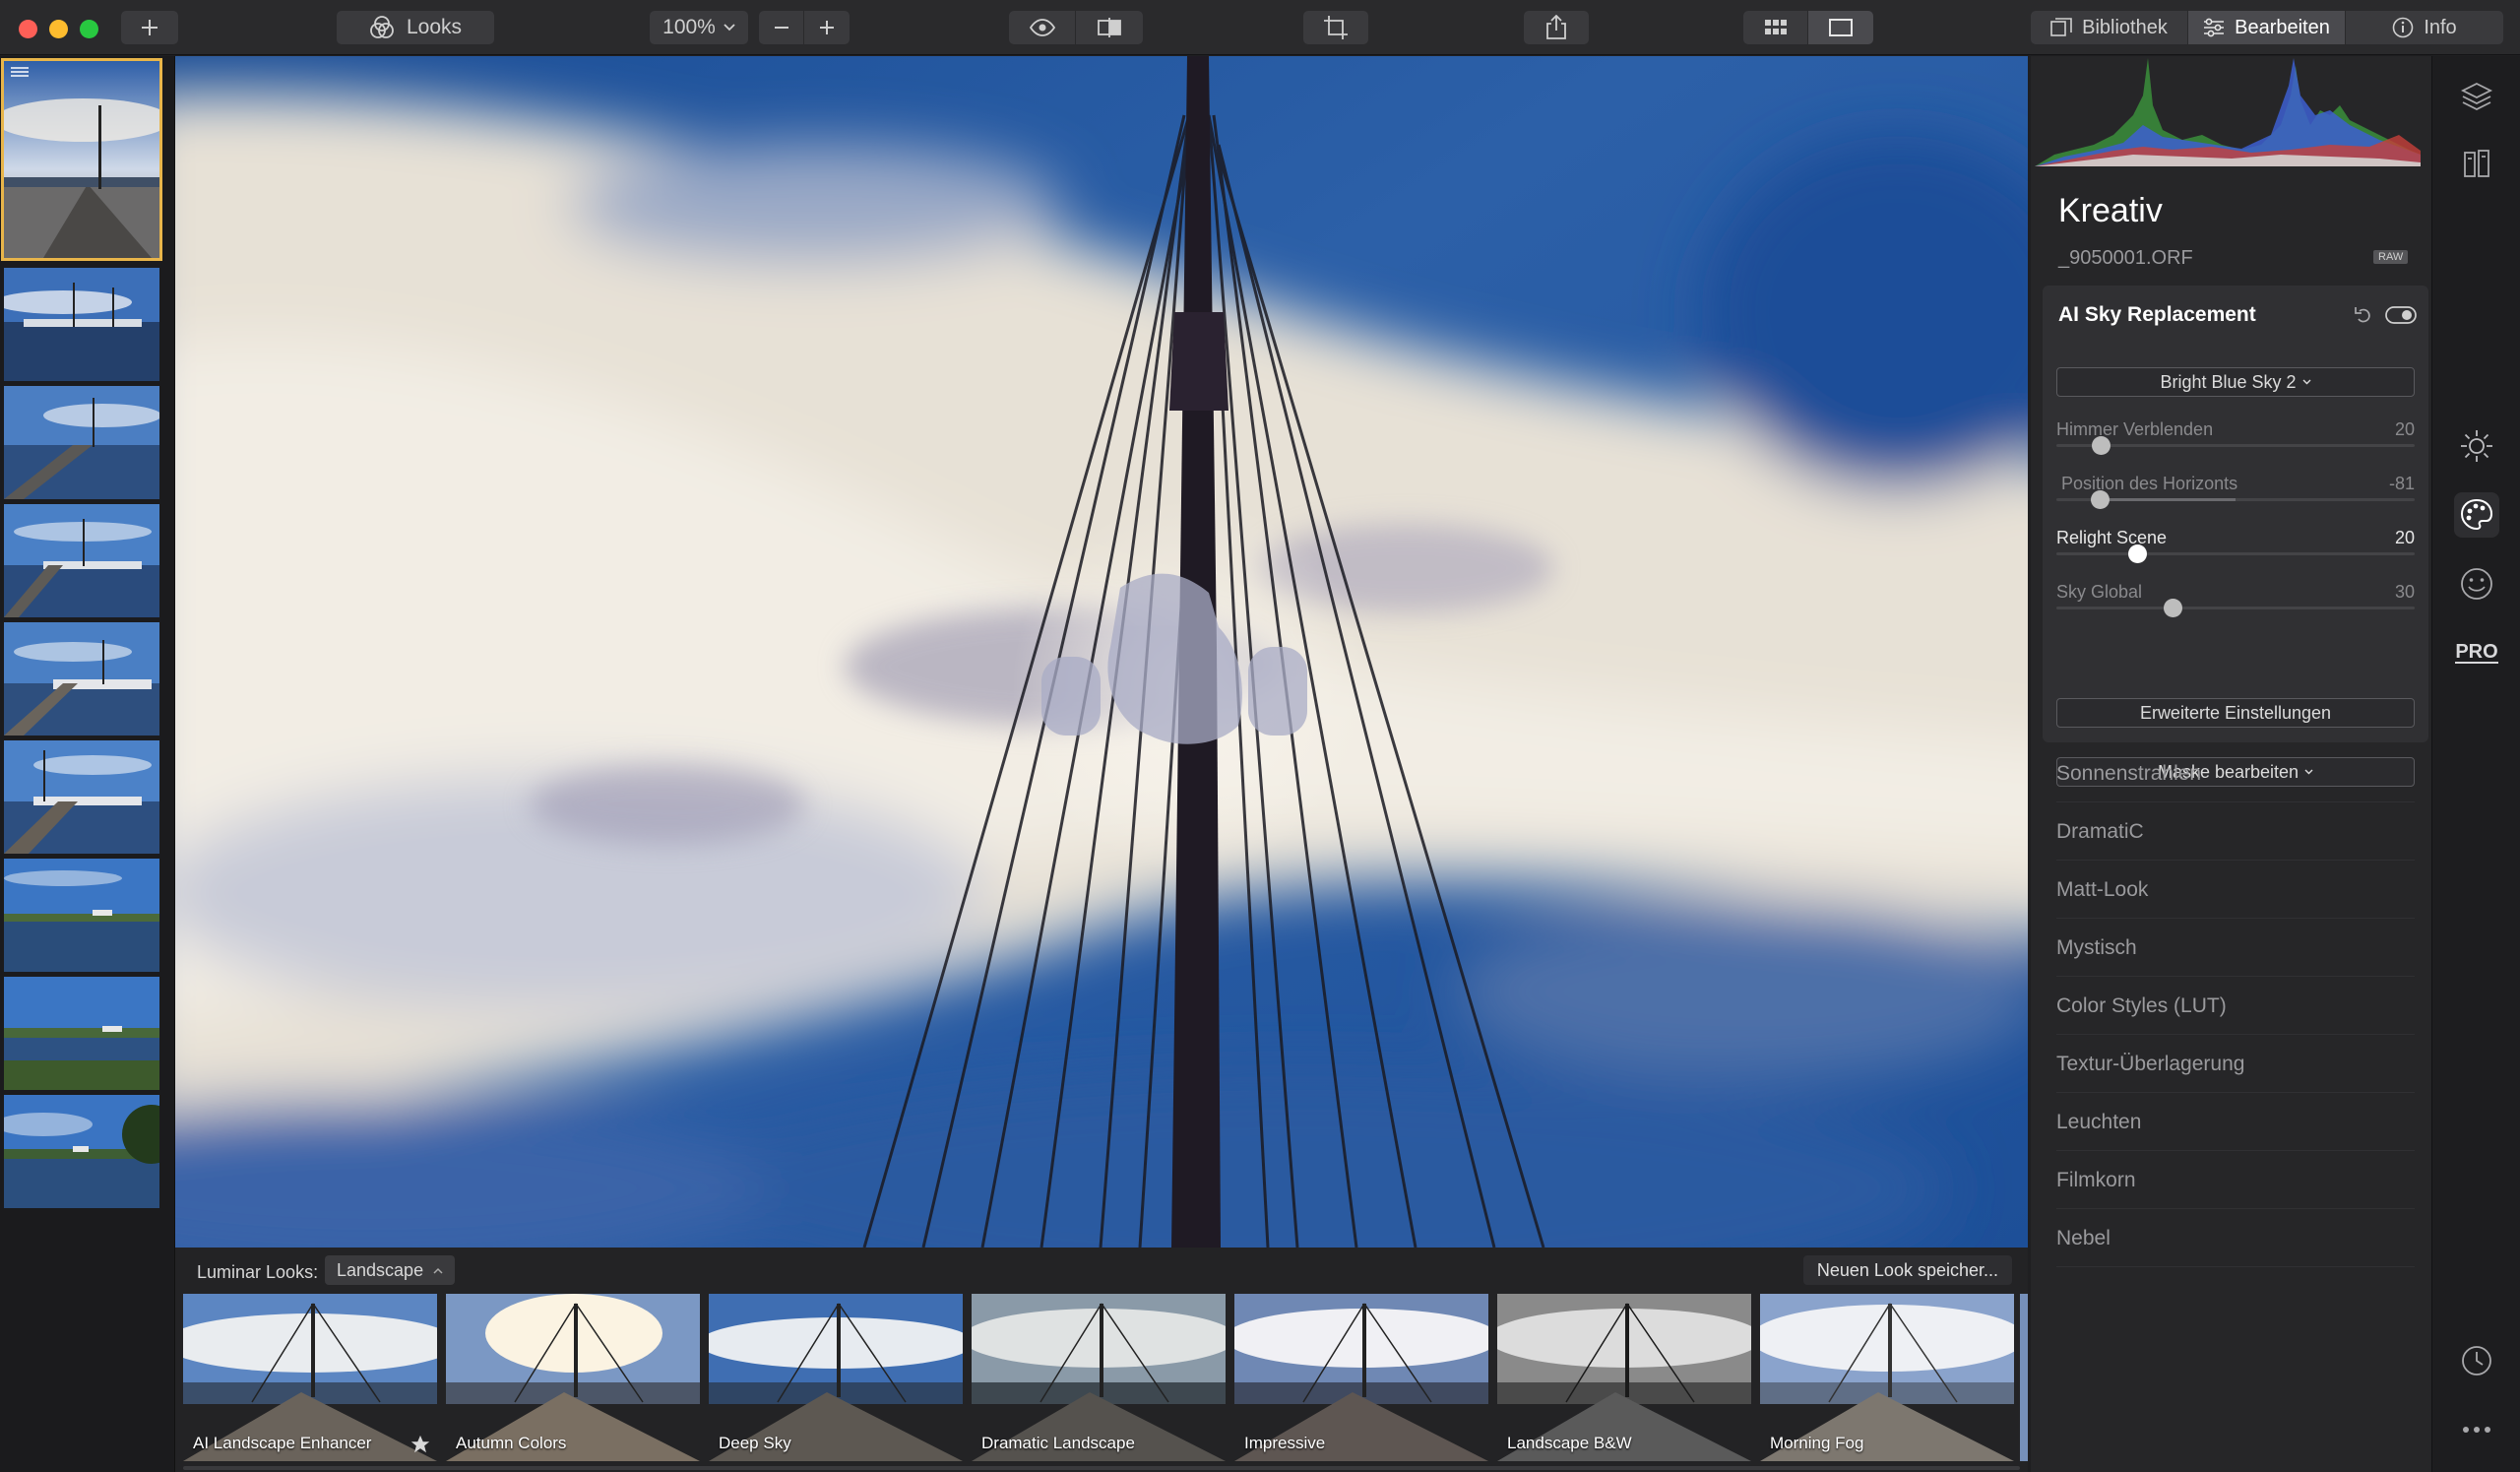  What do you see at coordinates (1887, 1377) in the screenshot?
I see `look-thumb: Morning Fog` at bounding box center [1887, 1377].